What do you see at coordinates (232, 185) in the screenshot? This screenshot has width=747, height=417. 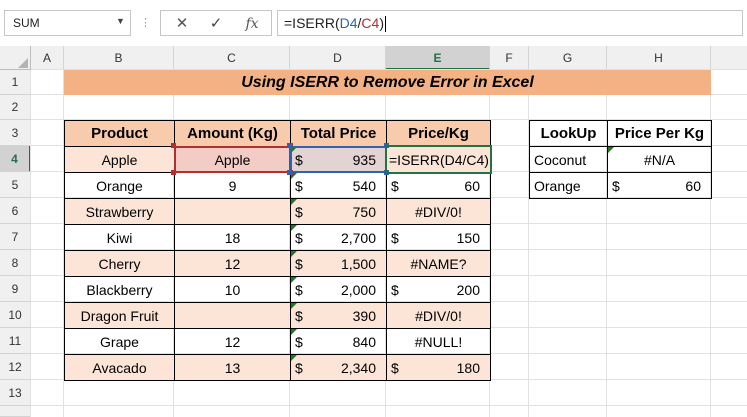 I see `cell-amount: 9` at bounding box center [232, 185].